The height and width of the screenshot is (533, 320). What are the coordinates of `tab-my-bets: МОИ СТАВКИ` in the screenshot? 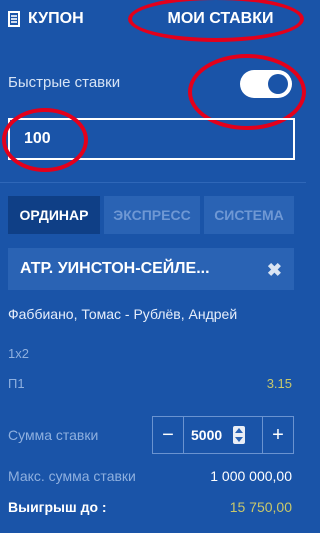 It's located at (220, 19).